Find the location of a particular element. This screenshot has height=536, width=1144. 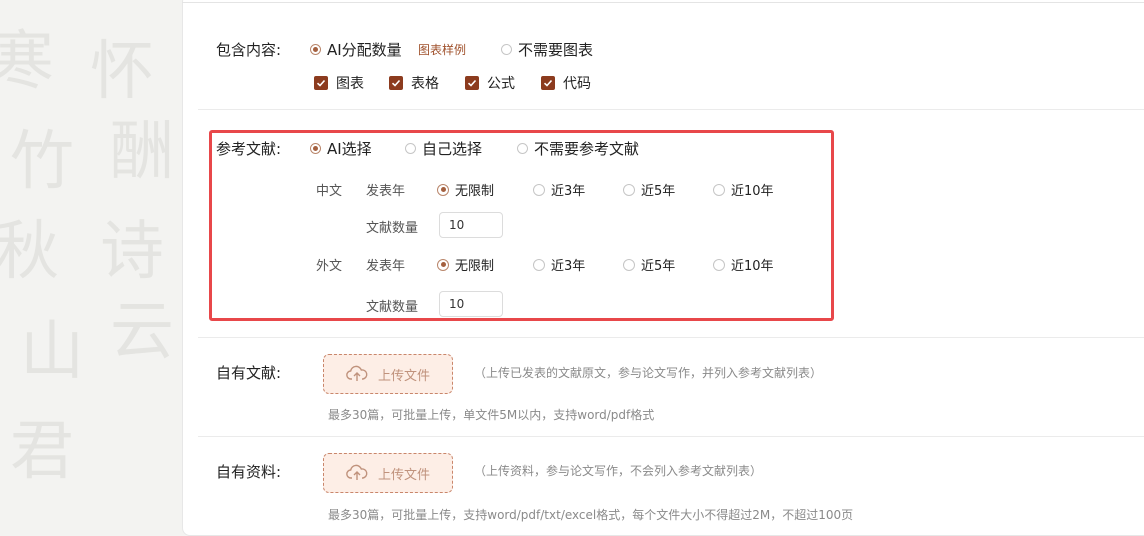

own-refs-label: 自有文献: is located at coordinates (249, 373).